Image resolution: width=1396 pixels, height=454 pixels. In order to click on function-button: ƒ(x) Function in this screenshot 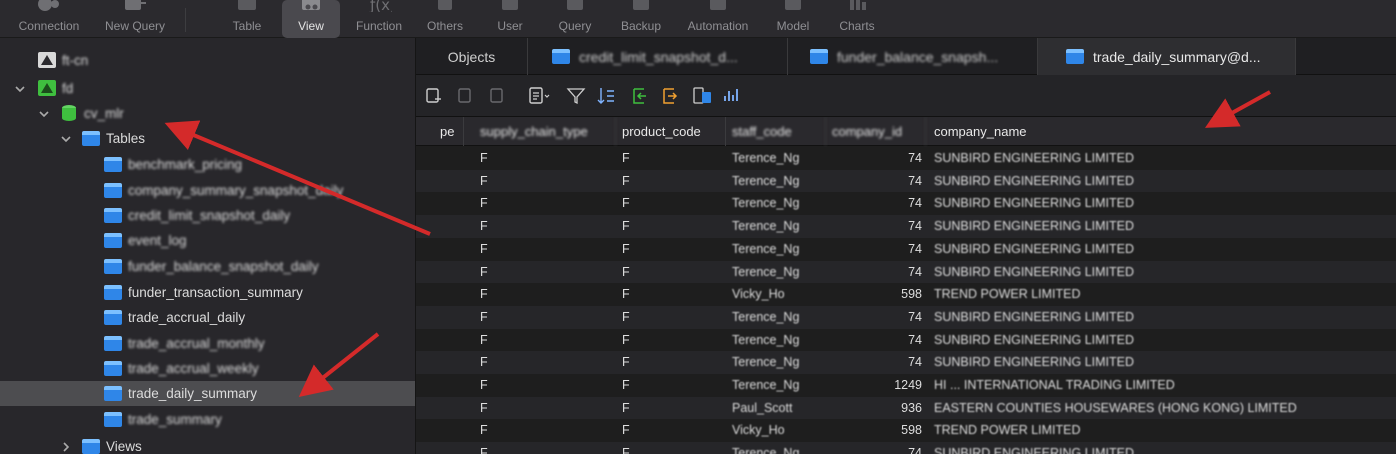, I will do `click(379, 19)`.